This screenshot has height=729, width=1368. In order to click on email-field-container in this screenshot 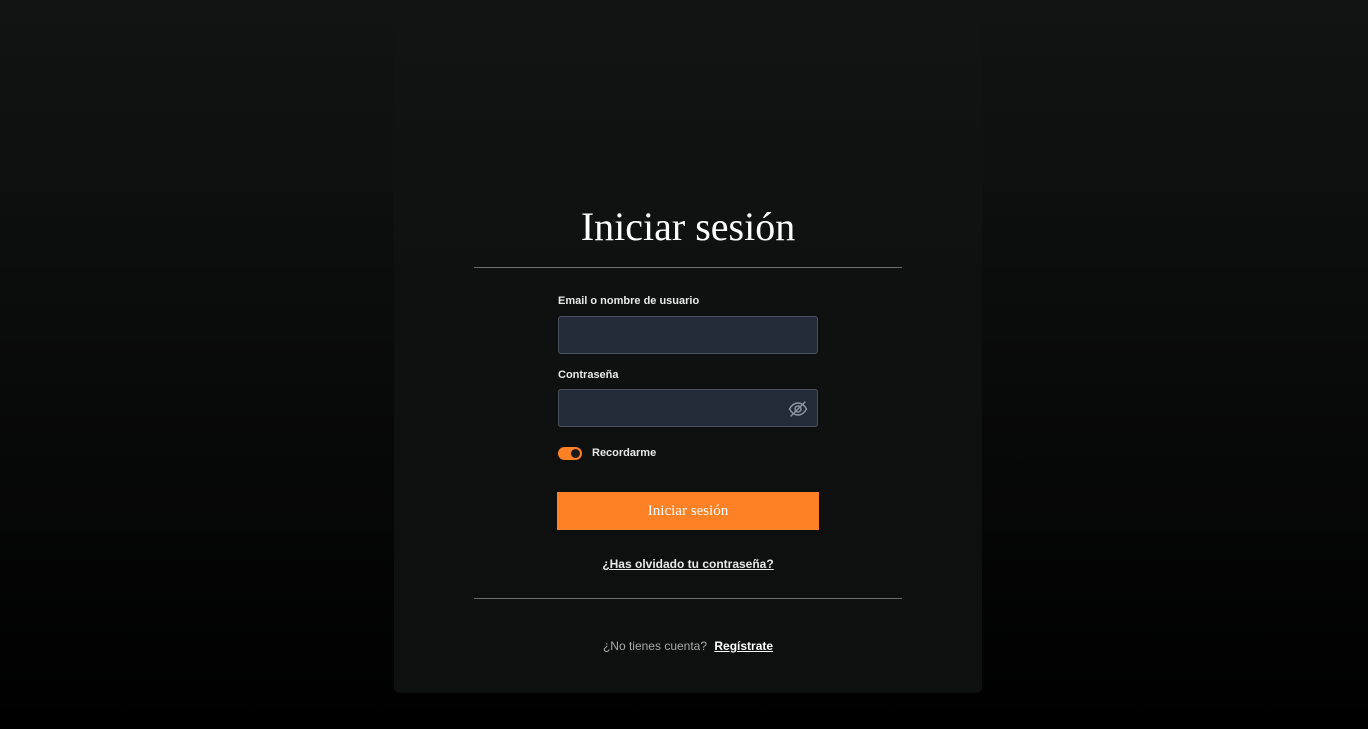, I will do `click(688, 335)`.